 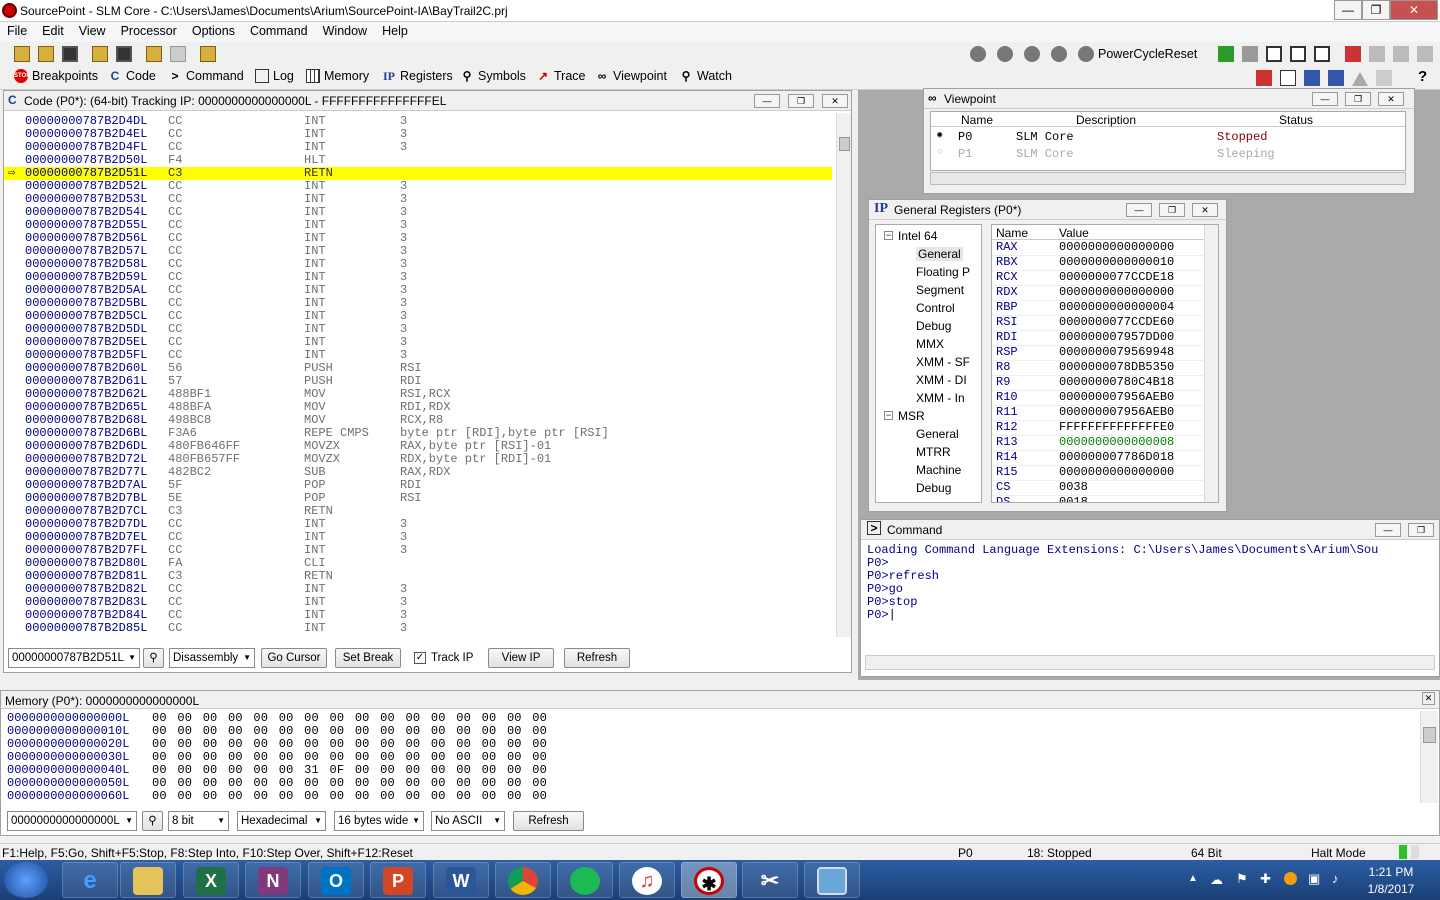 I want to click on register-value: 0000000079569948, so click(x=1116, y=352).